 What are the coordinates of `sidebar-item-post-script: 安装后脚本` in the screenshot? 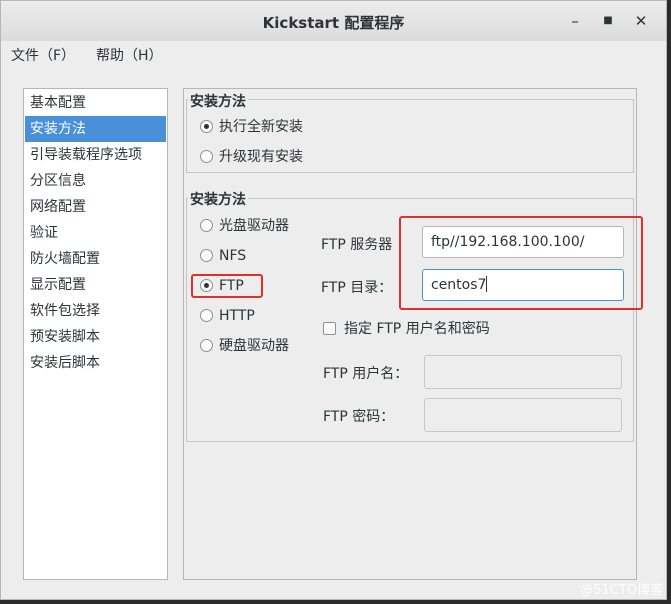 It's located at (95, 363).